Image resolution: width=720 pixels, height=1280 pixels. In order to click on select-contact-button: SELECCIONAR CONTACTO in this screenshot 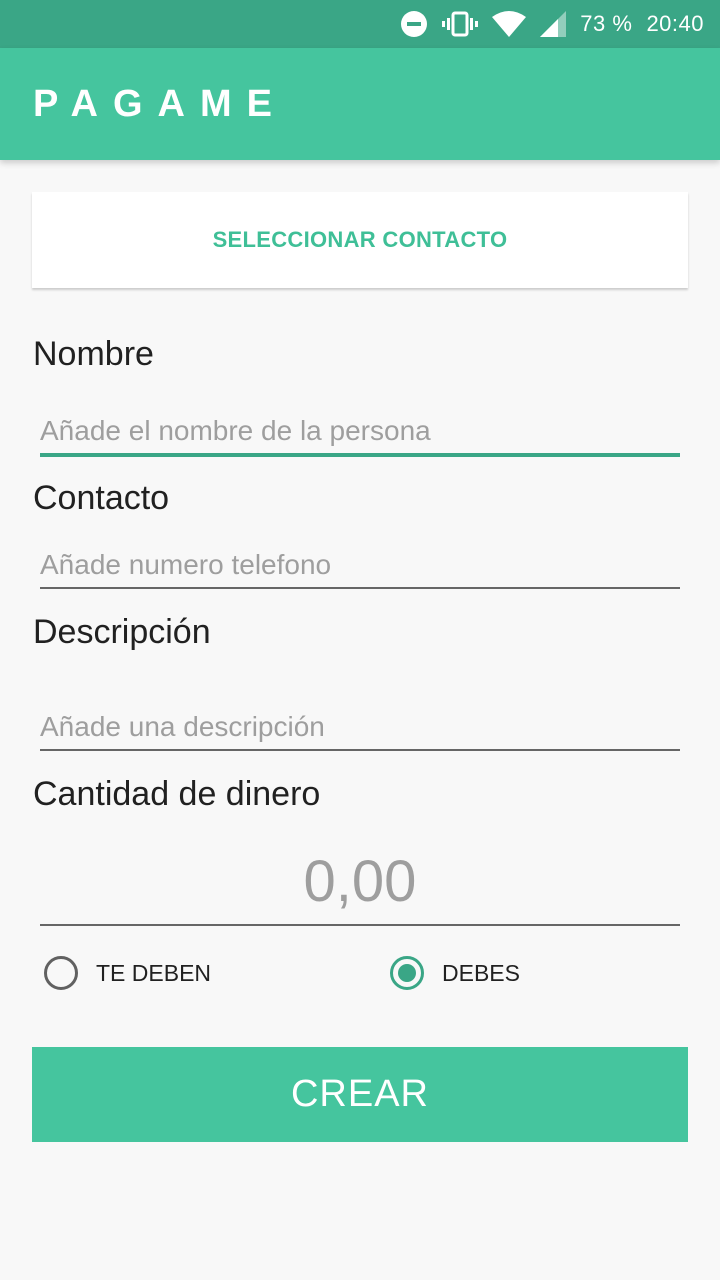, I will do `click(360, 240)`.